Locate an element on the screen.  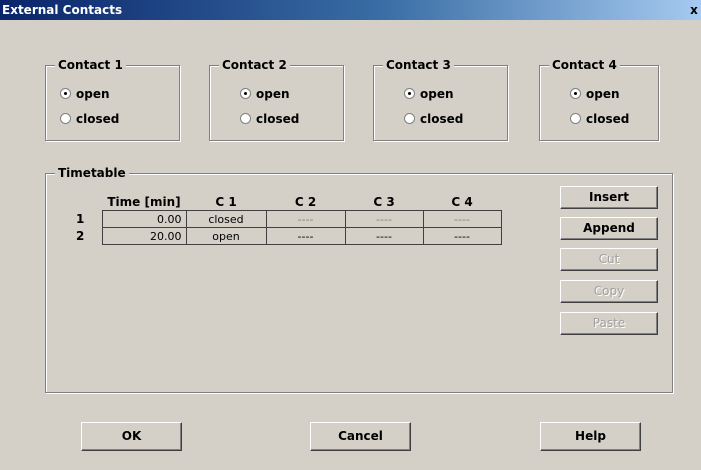
c1-cell: open is located at coordinates (226, 236).